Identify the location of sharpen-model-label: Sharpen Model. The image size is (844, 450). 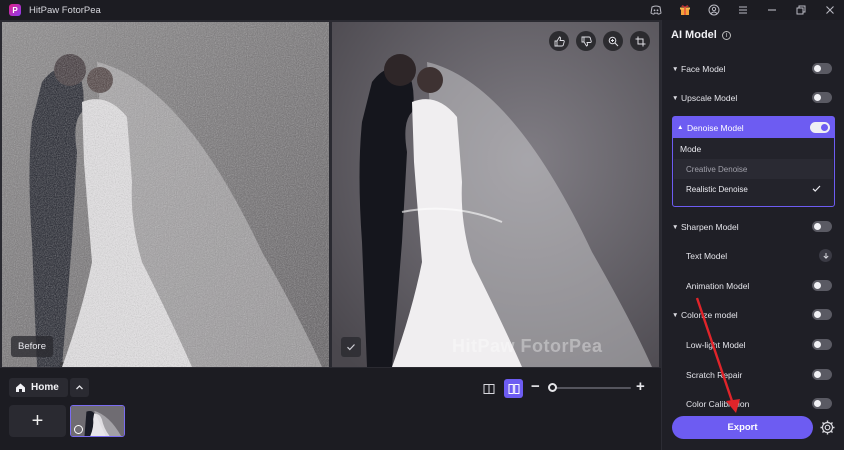
(710, 227).